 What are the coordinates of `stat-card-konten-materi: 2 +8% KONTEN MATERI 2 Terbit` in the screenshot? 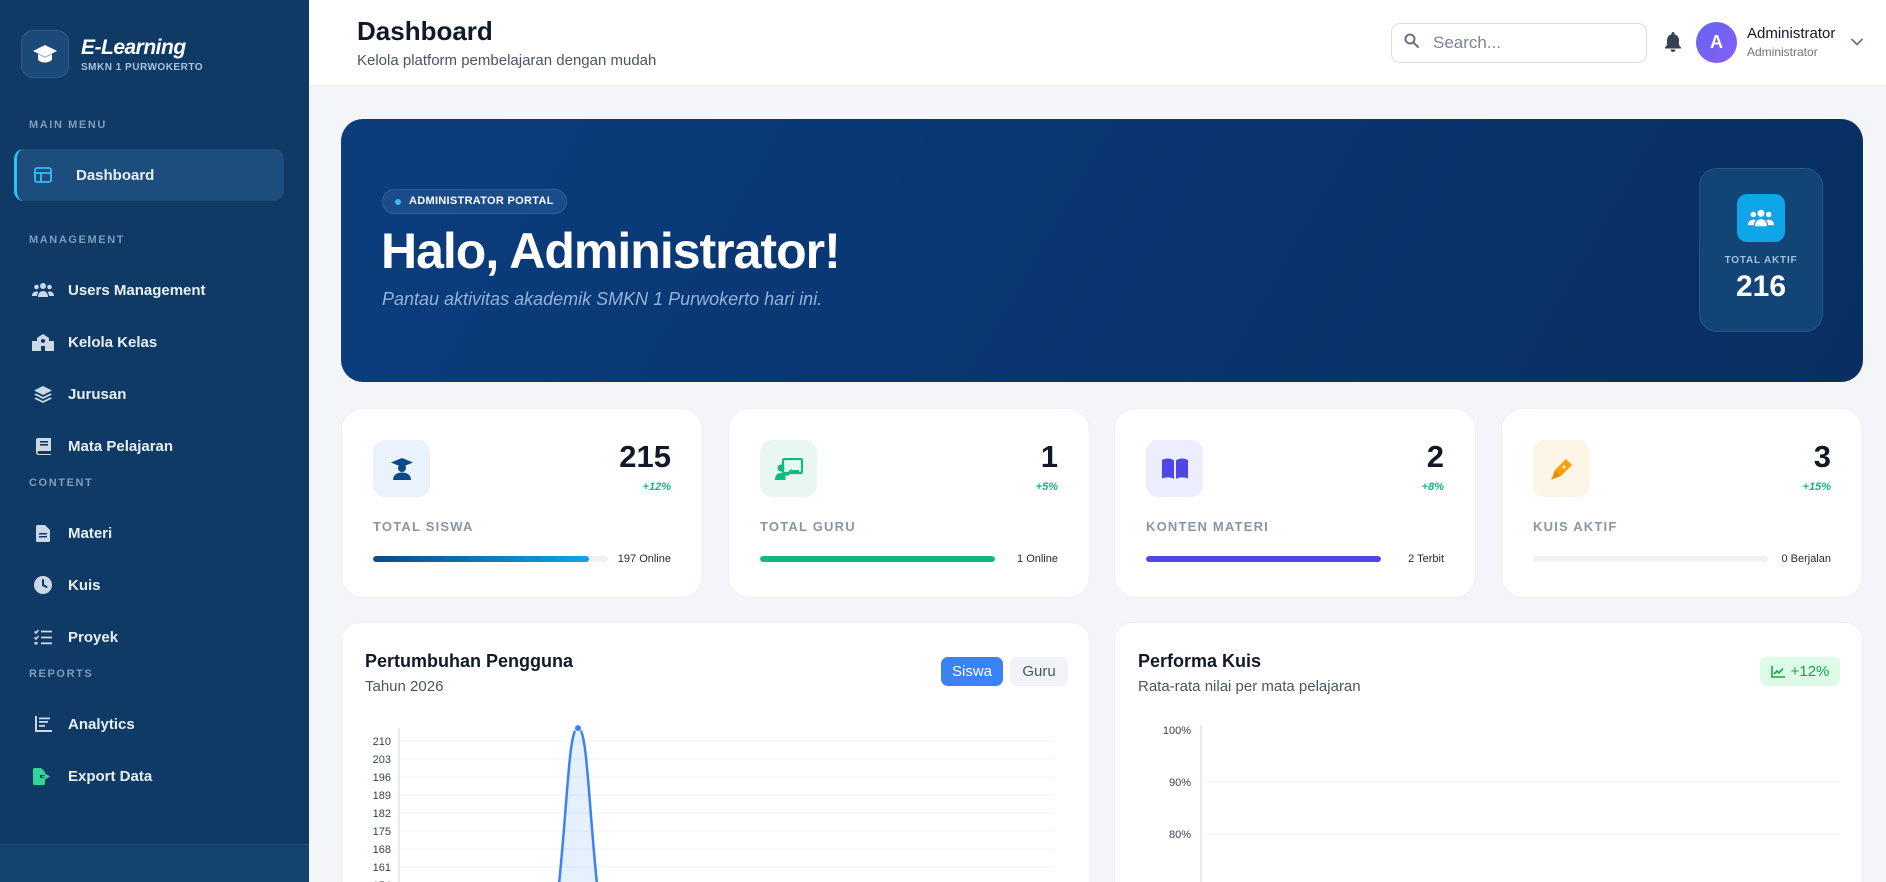 It's located at (1295, 503).